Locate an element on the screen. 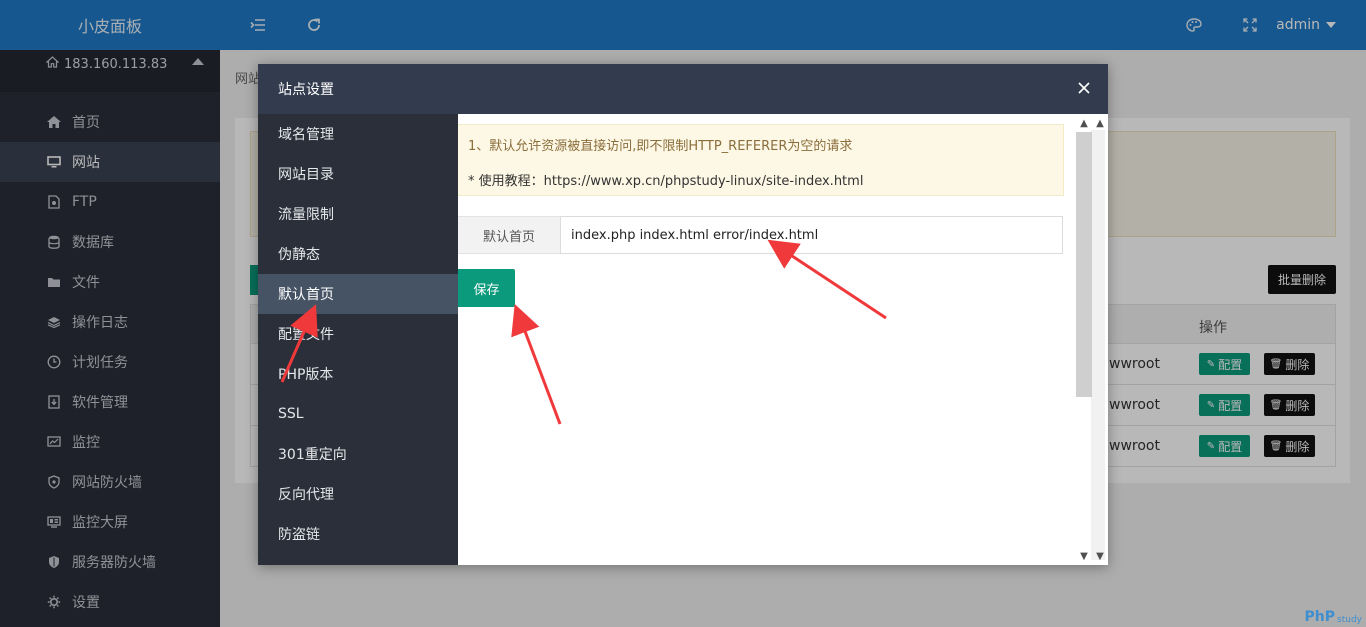 The width and height of the screenshot is (1366, 627). nav-item-reverse-proxy: 反向代理 is located at coordinates (358, 494).